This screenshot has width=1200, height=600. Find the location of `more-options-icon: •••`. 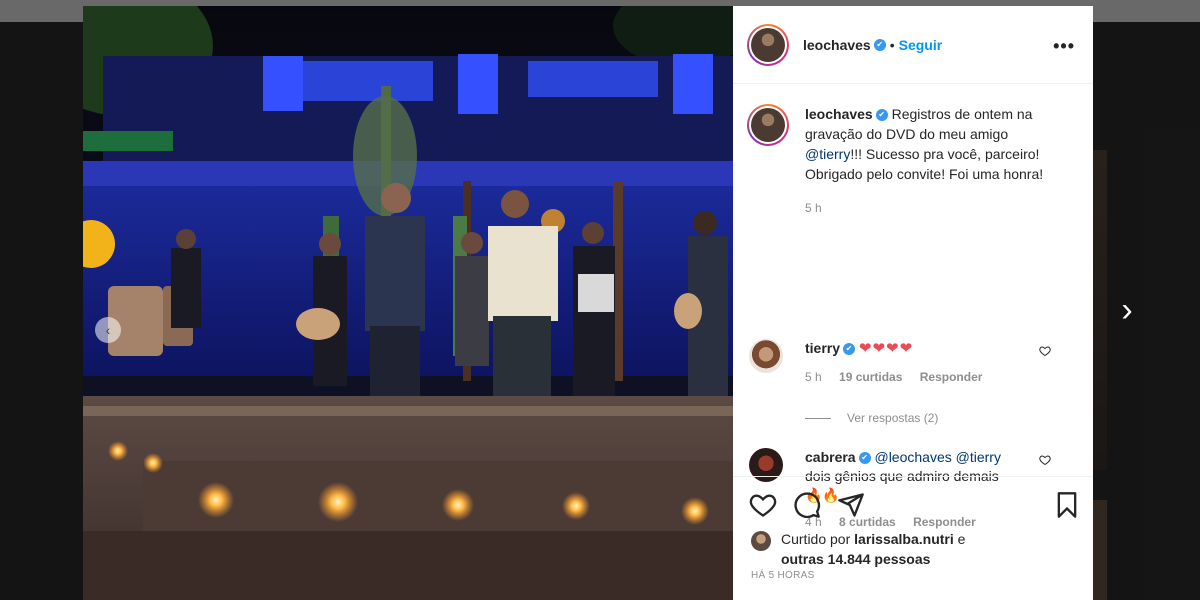

more-options-icon: ••• is located at coordinates (1064, 46).